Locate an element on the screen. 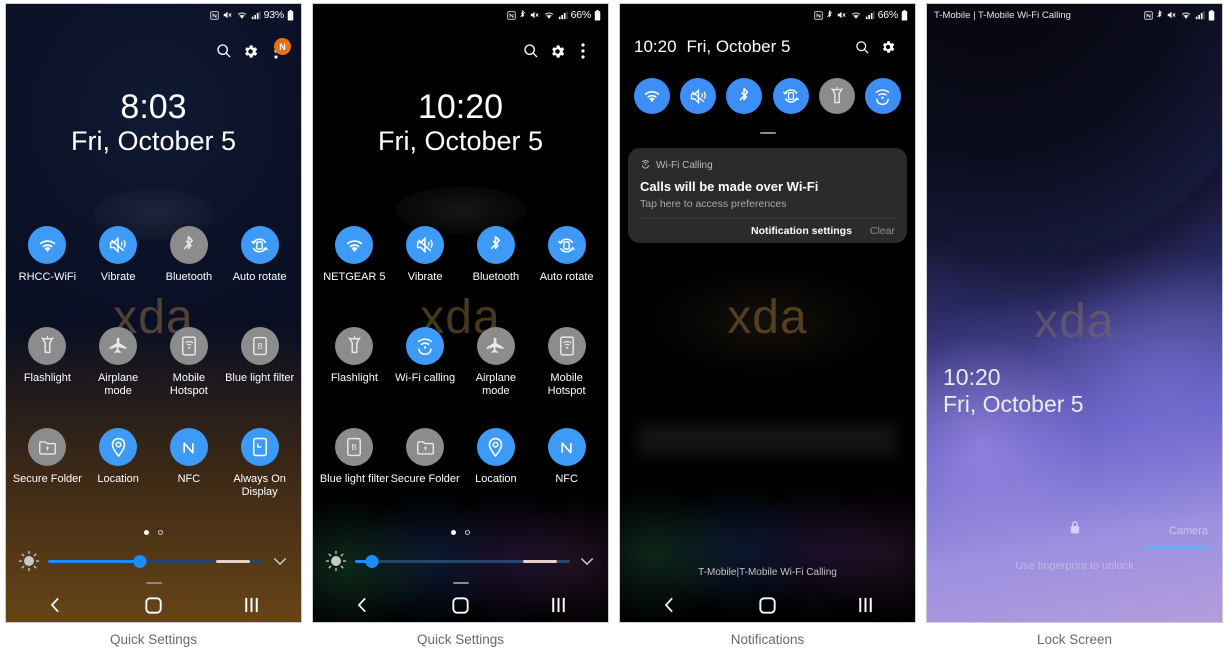  quick-settings-header is located at coordinates (460, 51).